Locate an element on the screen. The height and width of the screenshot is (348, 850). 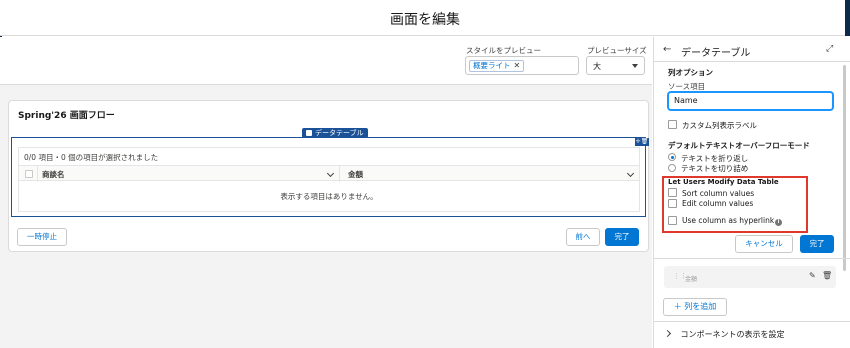
preview-size-value: 大 is located at coordinates (597, 66).